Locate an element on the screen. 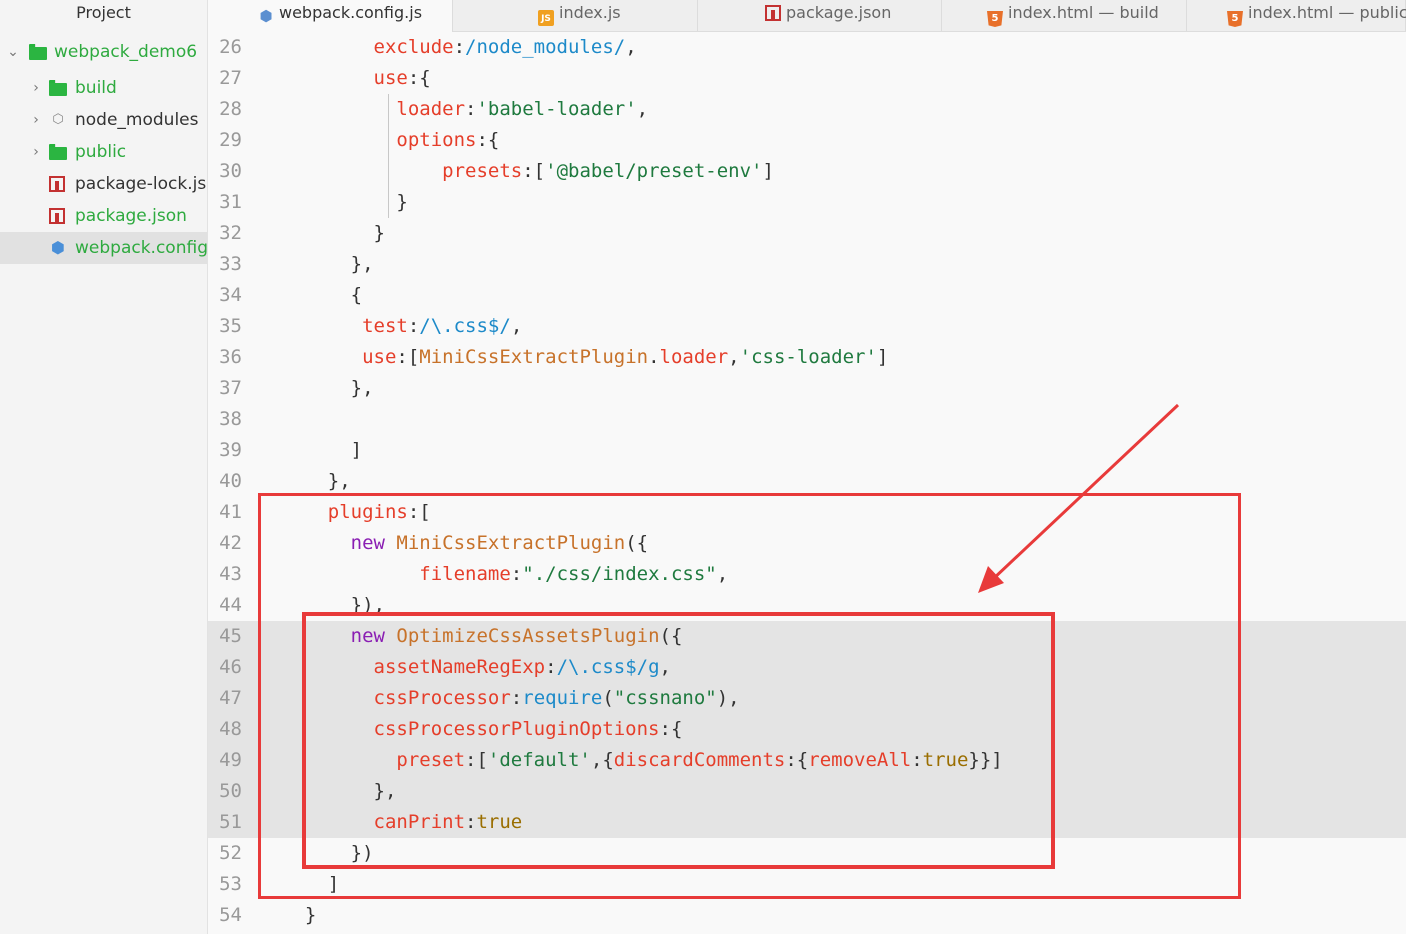 This screenshot has width=1406, height=934. code-line: 28 loader:'babel-loader', is located at coordinates (807, 109).